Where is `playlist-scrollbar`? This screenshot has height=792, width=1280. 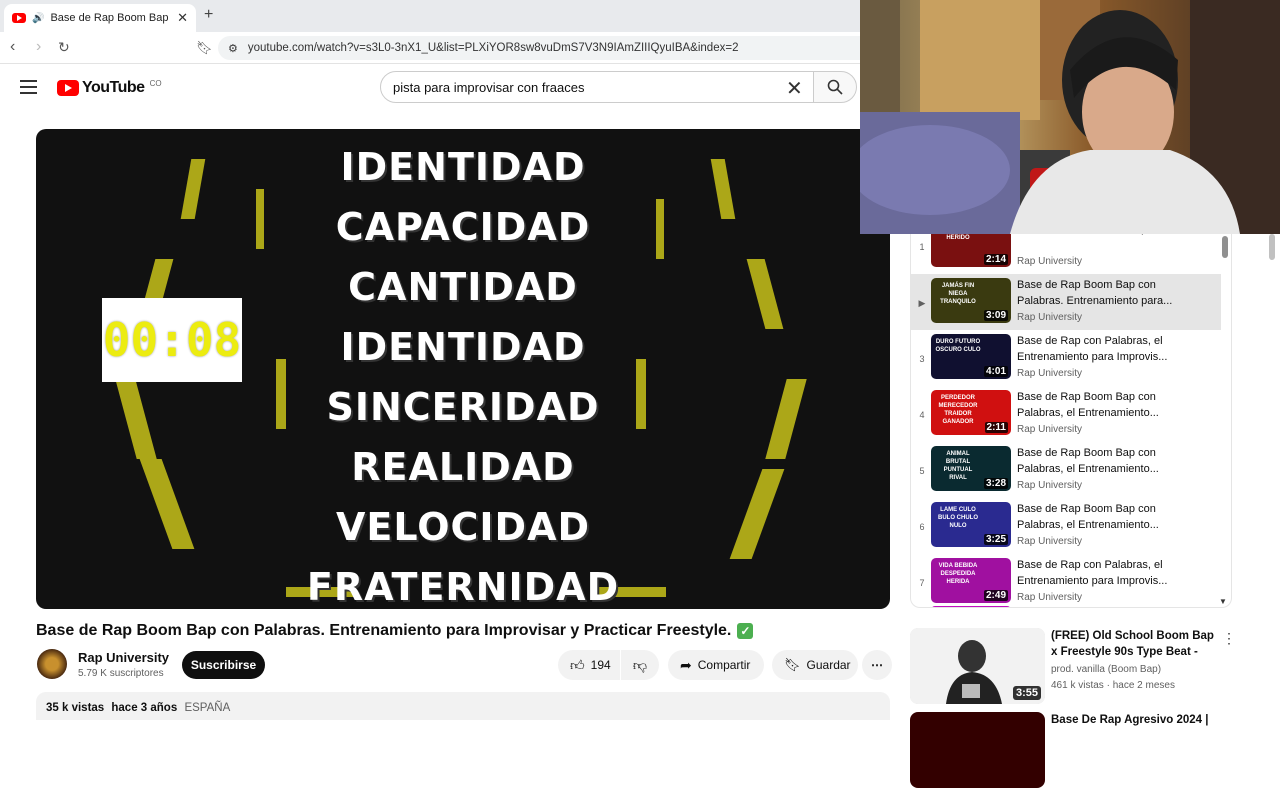 playlist-scrollbar is located at coordinates (1225, 247).